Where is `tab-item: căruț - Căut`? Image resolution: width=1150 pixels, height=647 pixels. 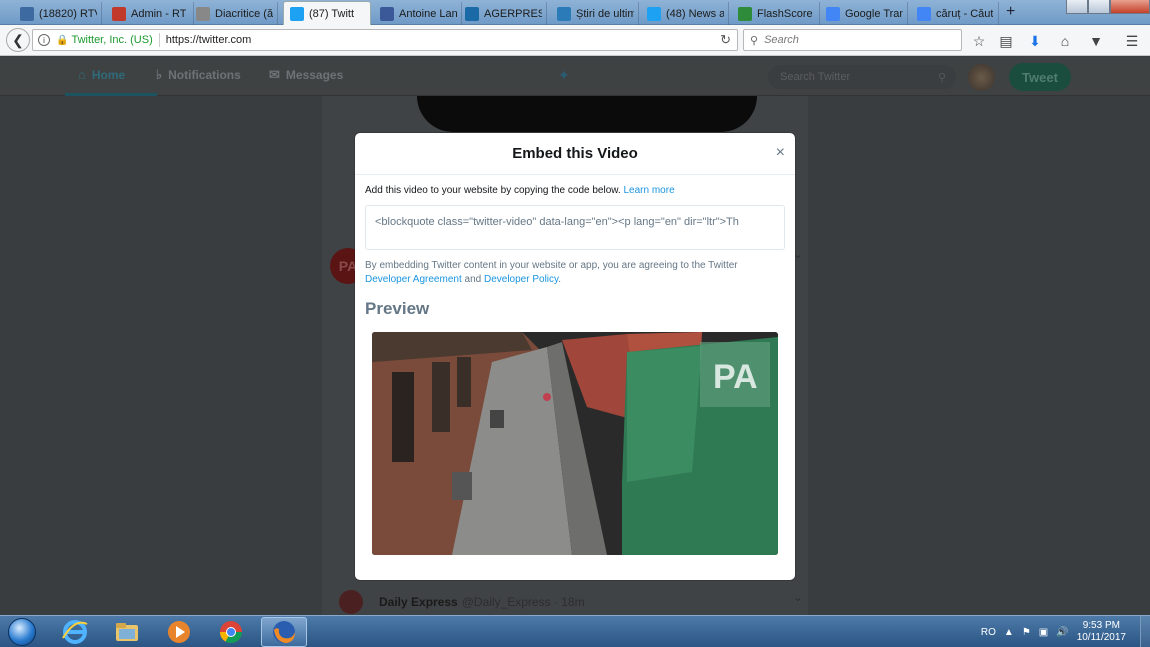
tab-item: căruț - Căut is located at coordinates (955, 13).